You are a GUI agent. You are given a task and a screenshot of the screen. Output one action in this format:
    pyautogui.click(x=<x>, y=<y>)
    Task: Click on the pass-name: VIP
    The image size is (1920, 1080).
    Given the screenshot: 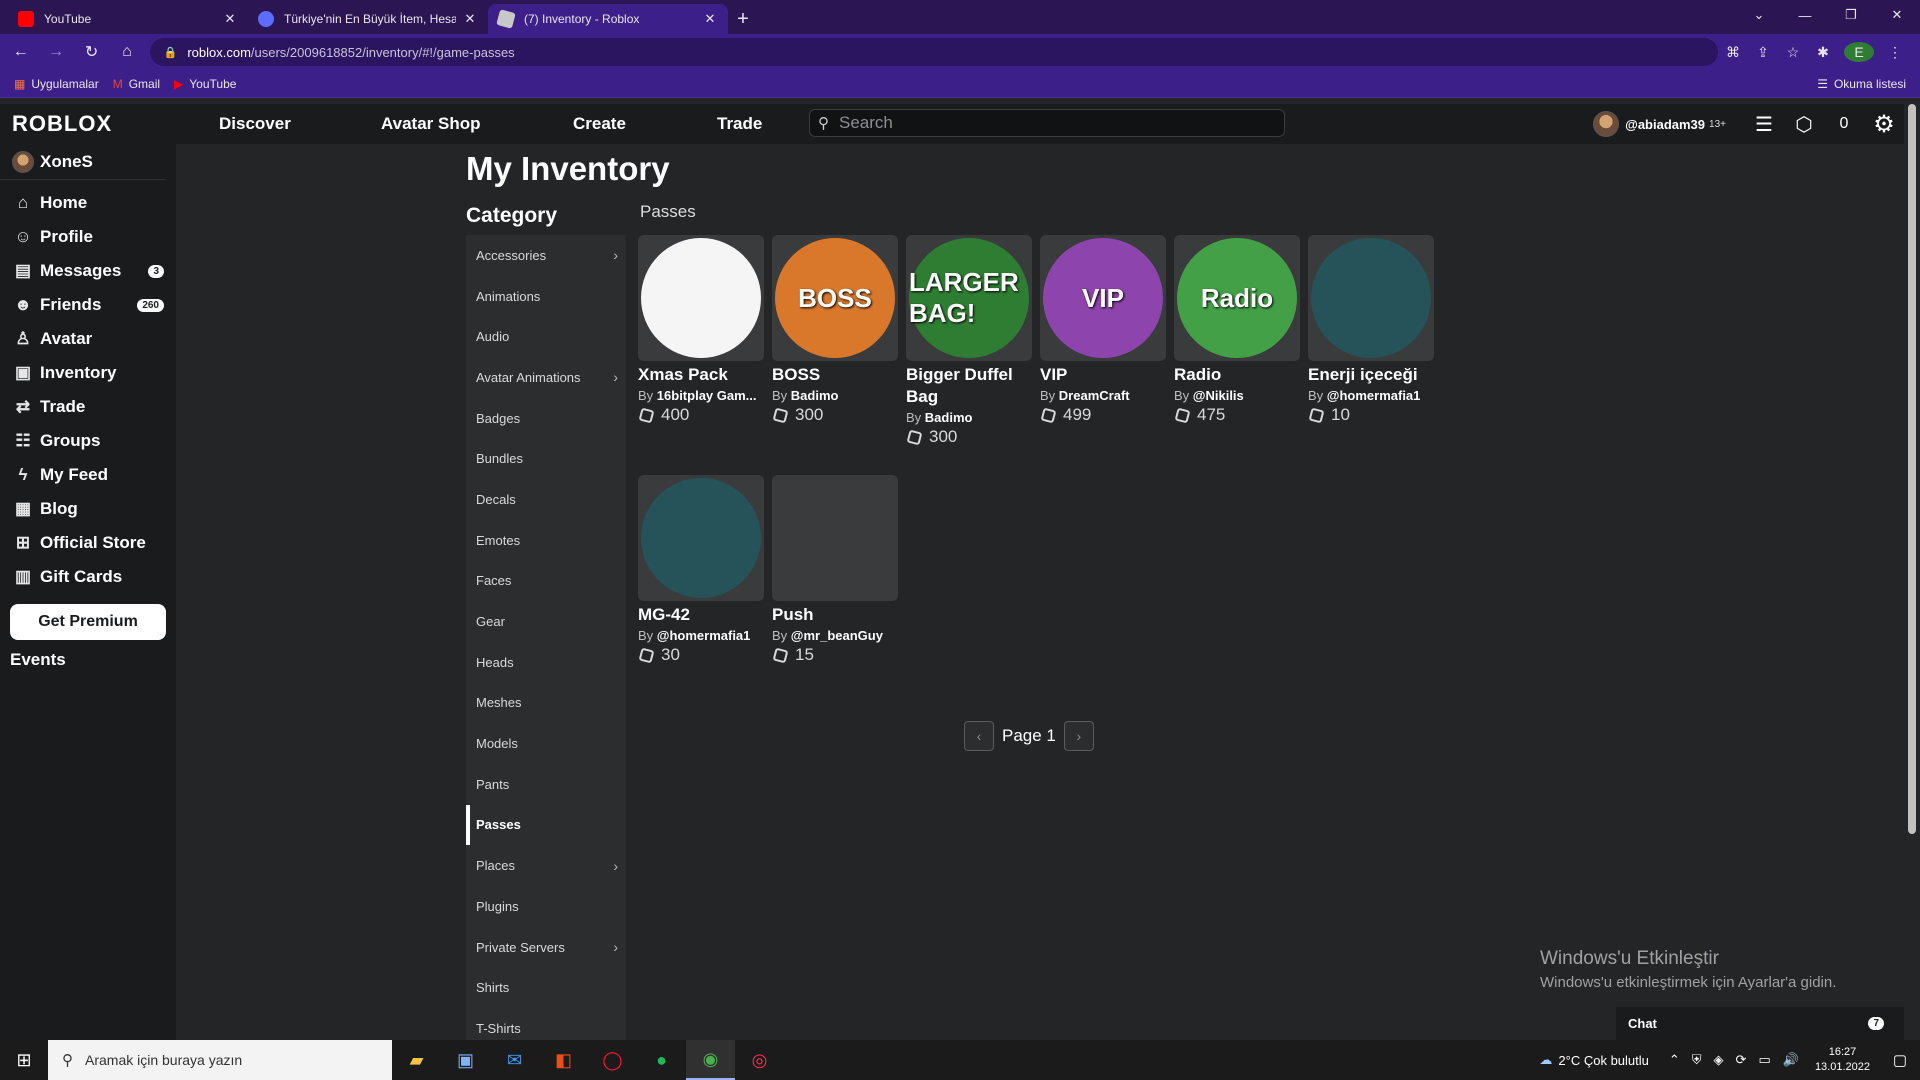 What is the action you would take?
    pyautogui.click(x=1103, y=375)
    